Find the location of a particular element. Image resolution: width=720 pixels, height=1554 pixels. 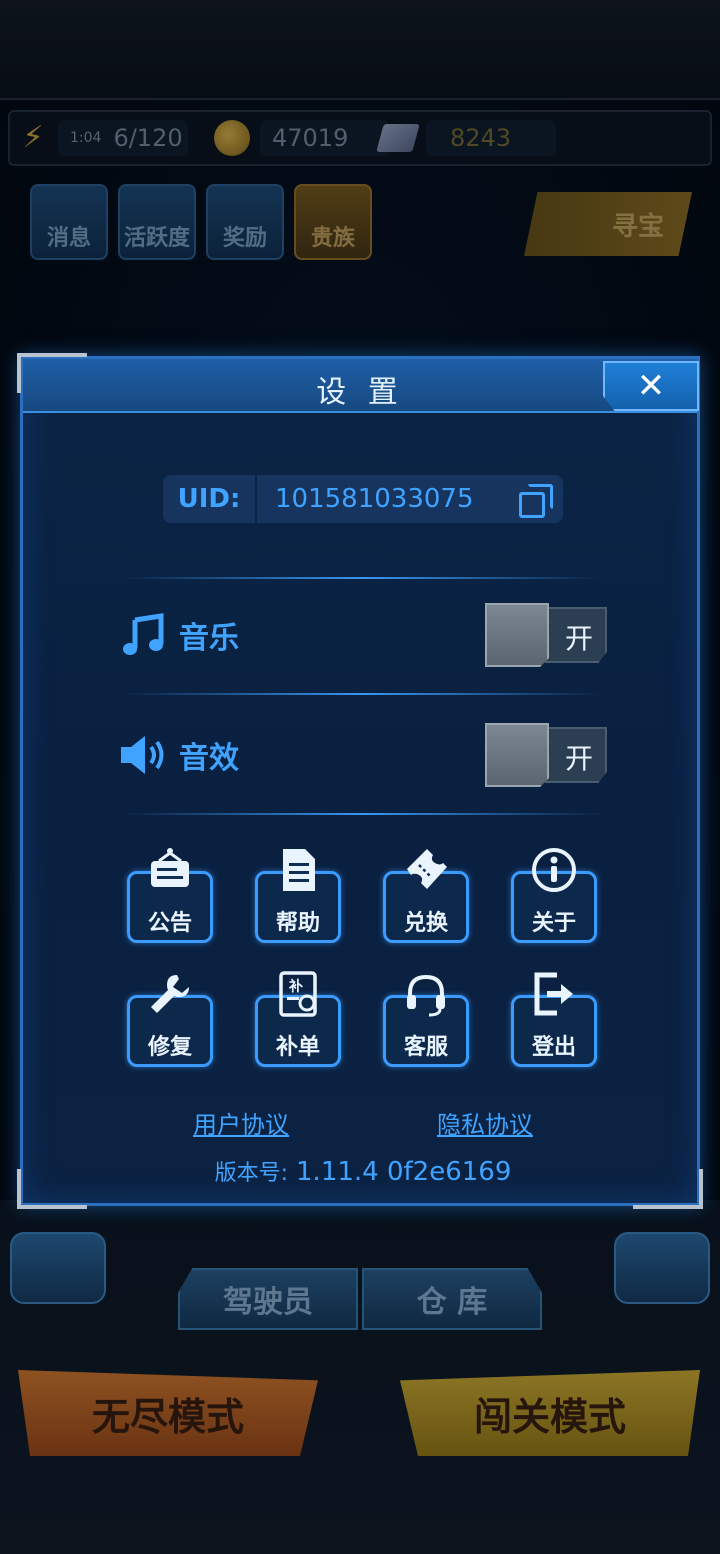

version-label: 版本号: is located at coordinates (251, 1173).